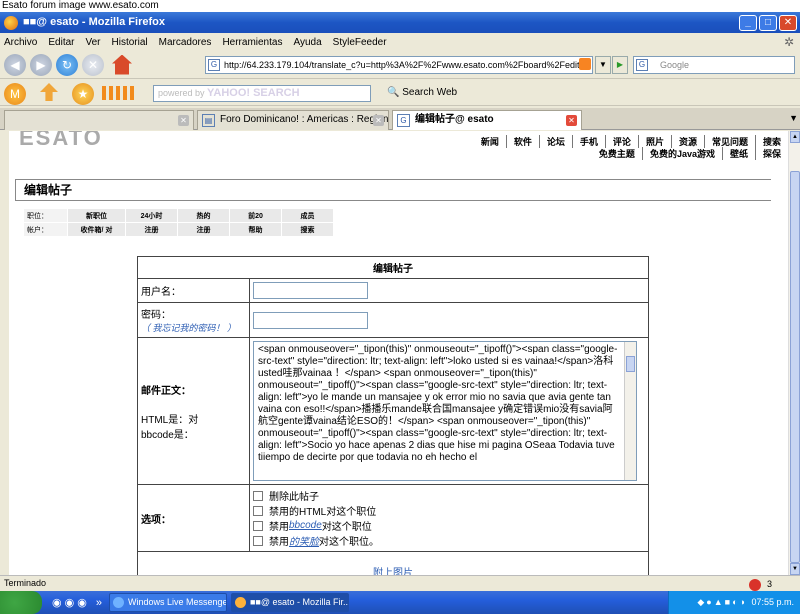  Describe the element at coordinates (15, 64) in the screenshot. I see `back-icon: ◀` at that location.